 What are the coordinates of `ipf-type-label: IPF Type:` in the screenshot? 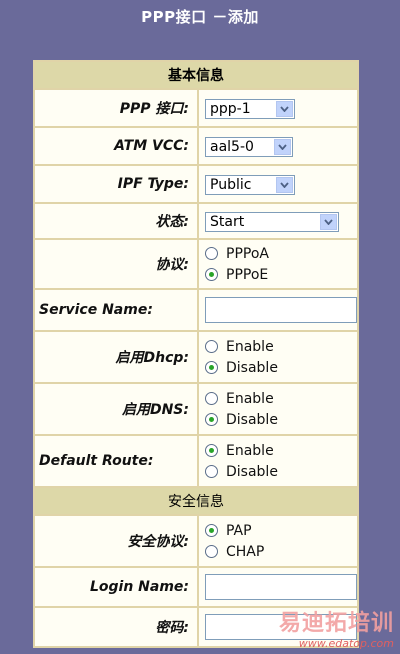 It's located at (116, 184).